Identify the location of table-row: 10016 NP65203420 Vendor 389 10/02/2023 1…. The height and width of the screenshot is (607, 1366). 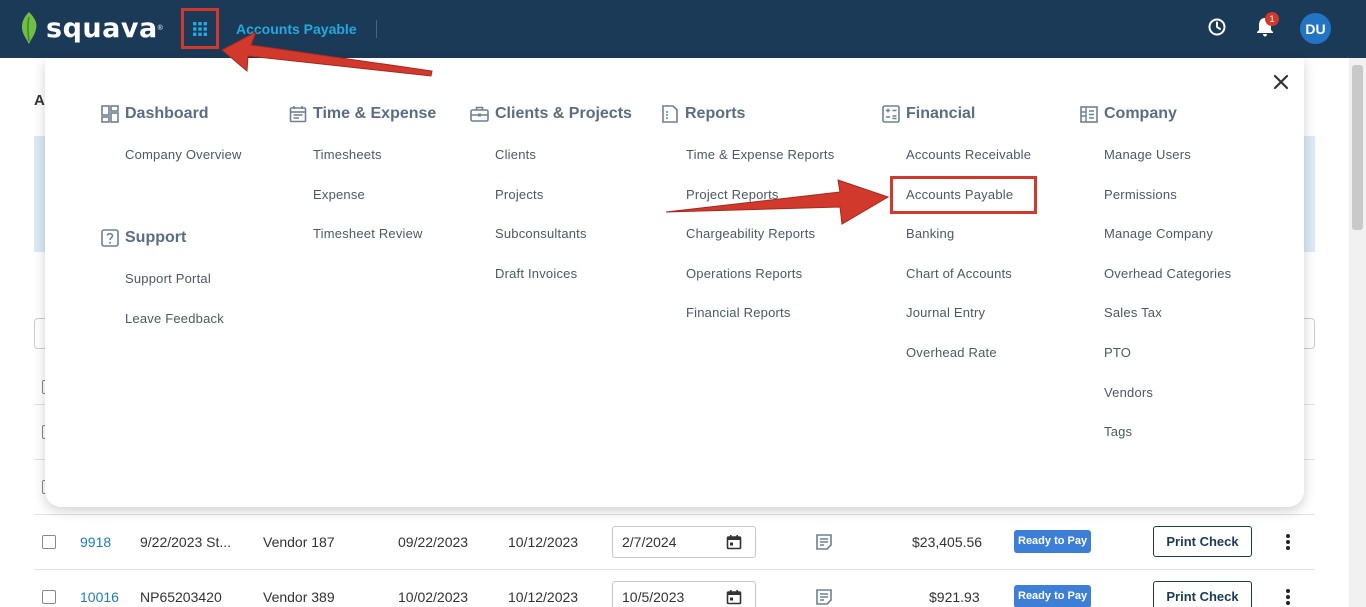
(674, 588).